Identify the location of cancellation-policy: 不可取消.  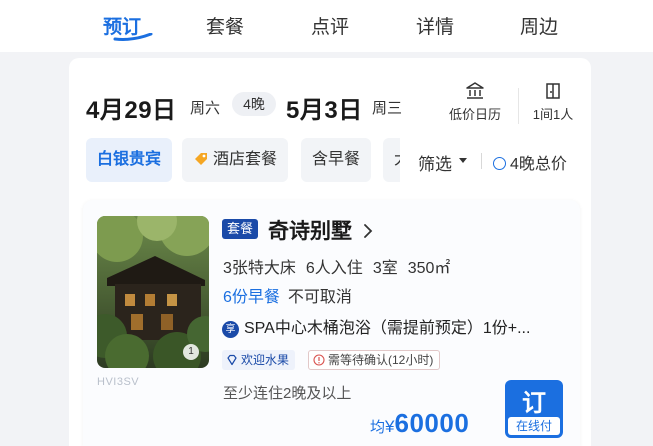
(319, 297).